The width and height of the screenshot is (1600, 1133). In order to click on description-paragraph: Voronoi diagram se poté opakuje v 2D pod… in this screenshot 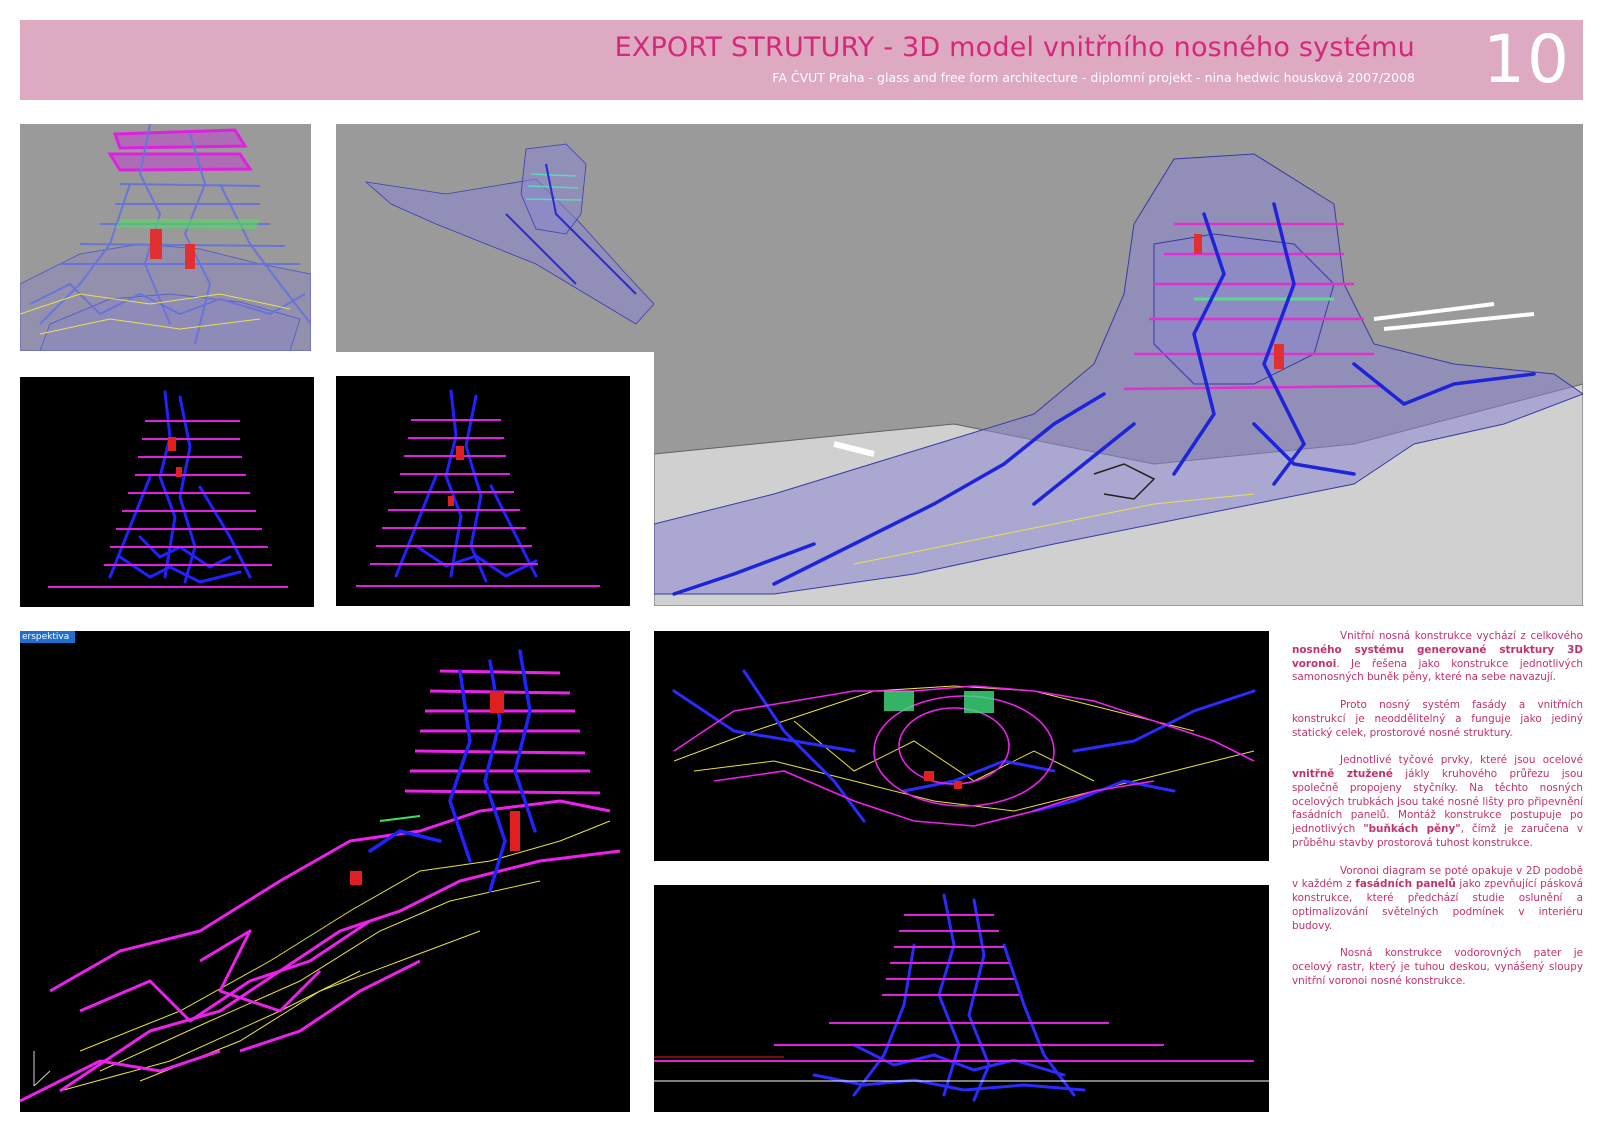, I will do `click(1437, 899)`.